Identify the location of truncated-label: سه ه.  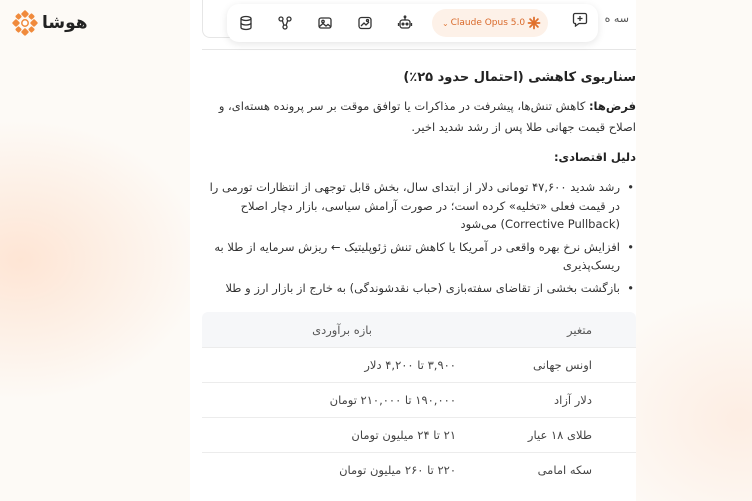
(616, 18).